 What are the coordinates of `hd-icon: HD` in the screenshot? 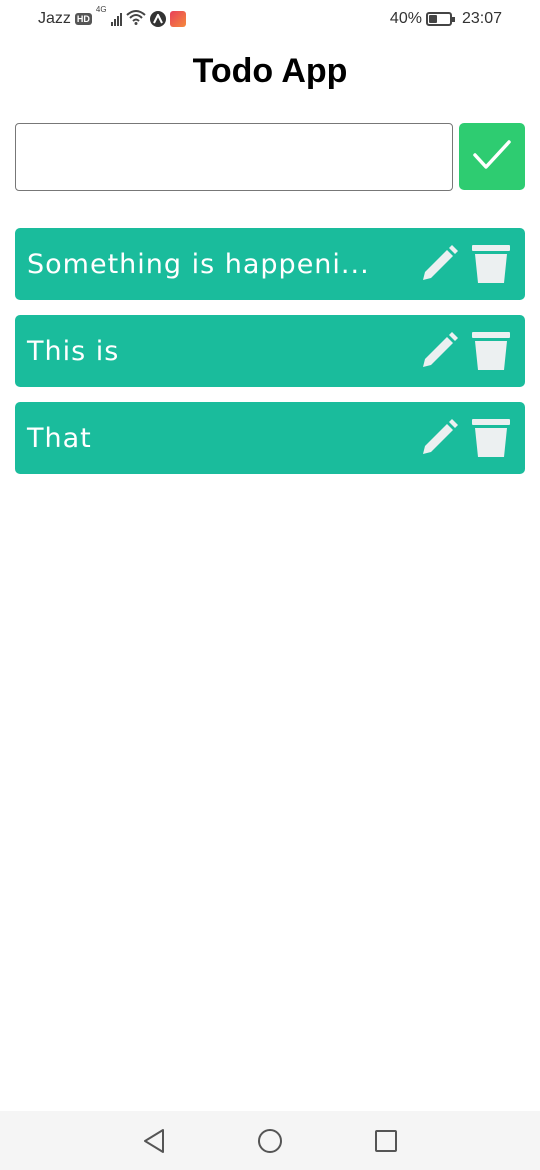 It's located at (83, 19).